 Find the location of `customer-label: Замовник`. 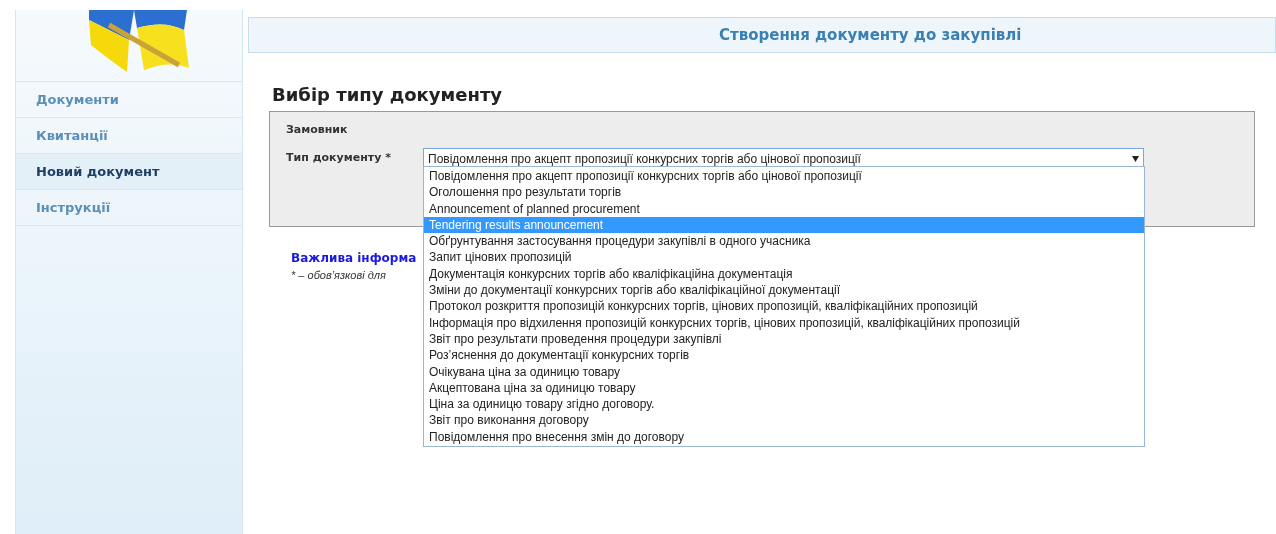

customer-label: Замовник is located at coordinates (317, 130).